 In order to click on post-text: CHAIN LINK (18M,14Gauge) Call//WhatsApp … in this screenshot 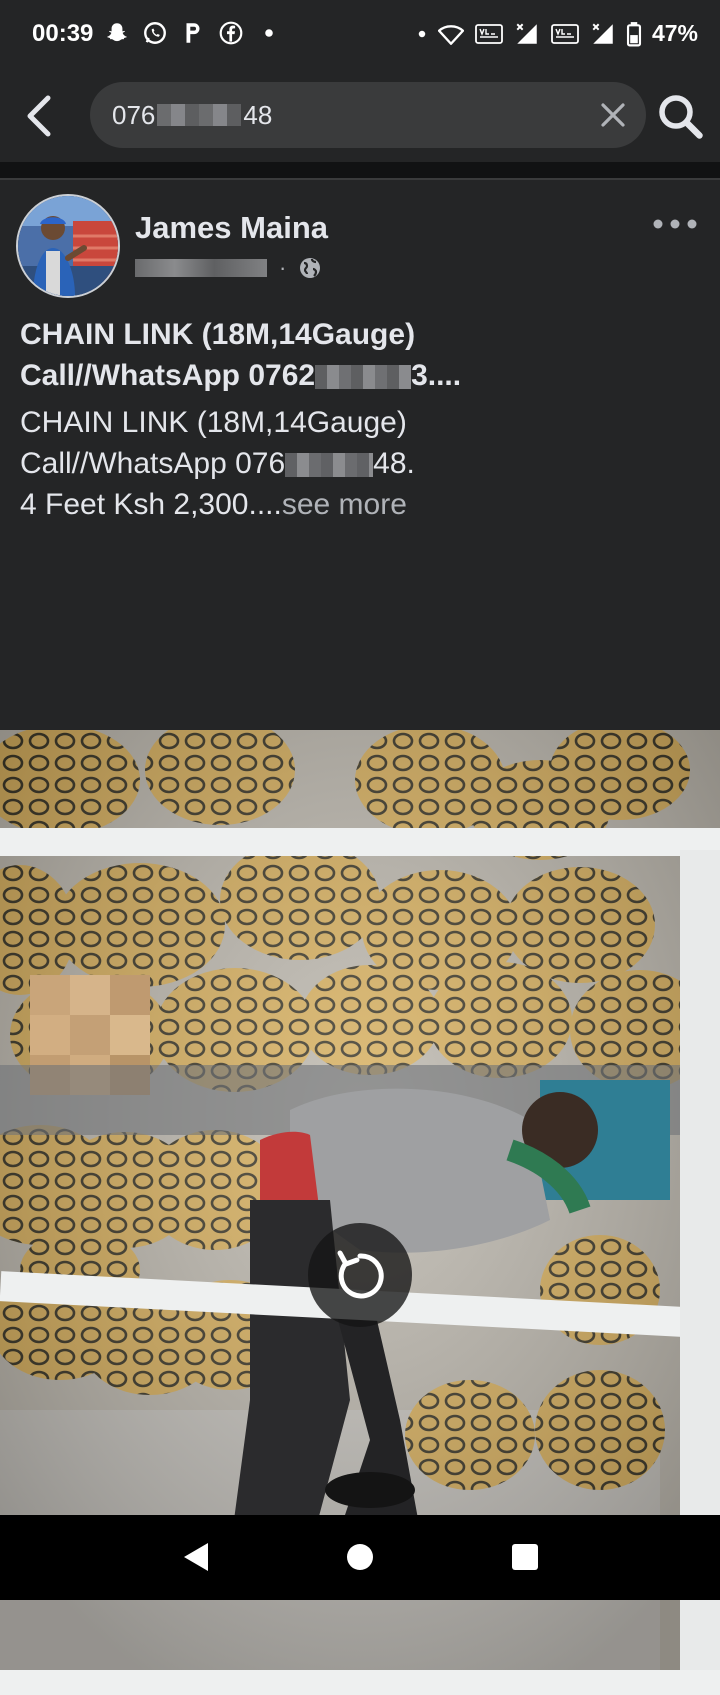, I will do `click(360, 463)`.